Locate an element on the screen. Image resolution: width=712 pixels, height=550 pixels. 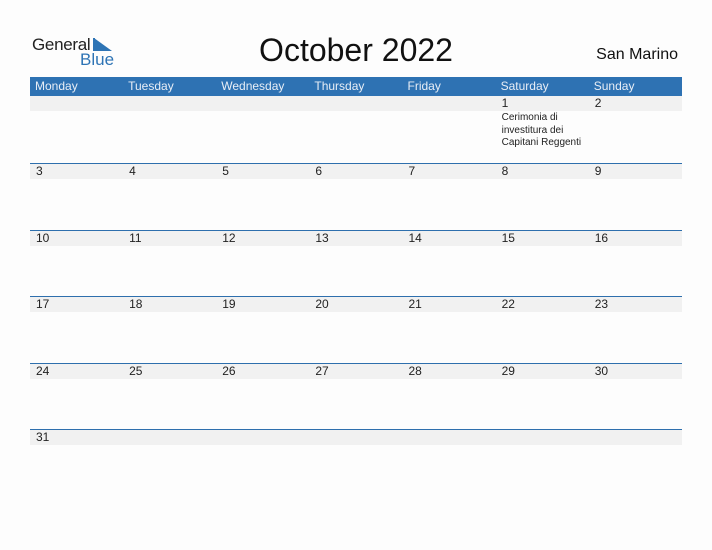
day-cell: 3 is located at coordinates (77, 197).